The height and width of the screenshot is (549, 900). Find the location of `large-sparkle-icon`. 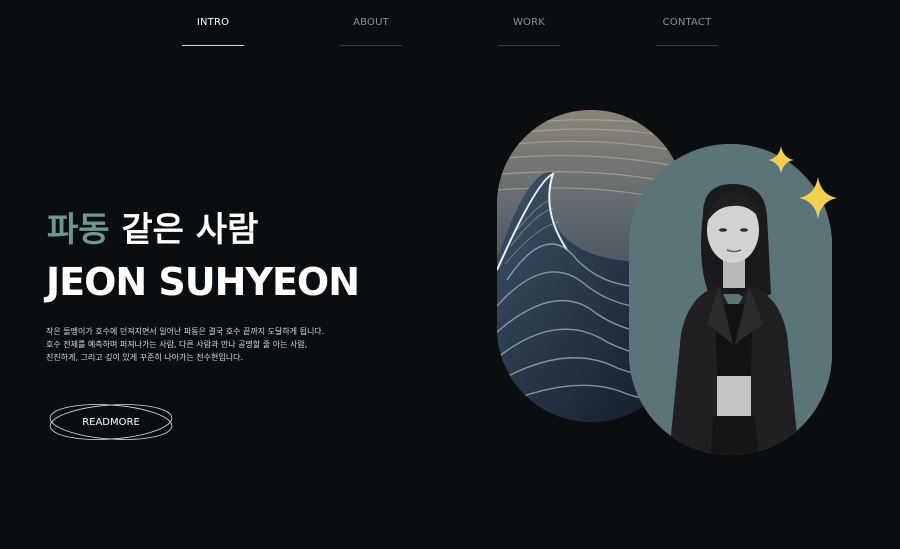

large-sparkle-icon is located at coordinates (818, 198).